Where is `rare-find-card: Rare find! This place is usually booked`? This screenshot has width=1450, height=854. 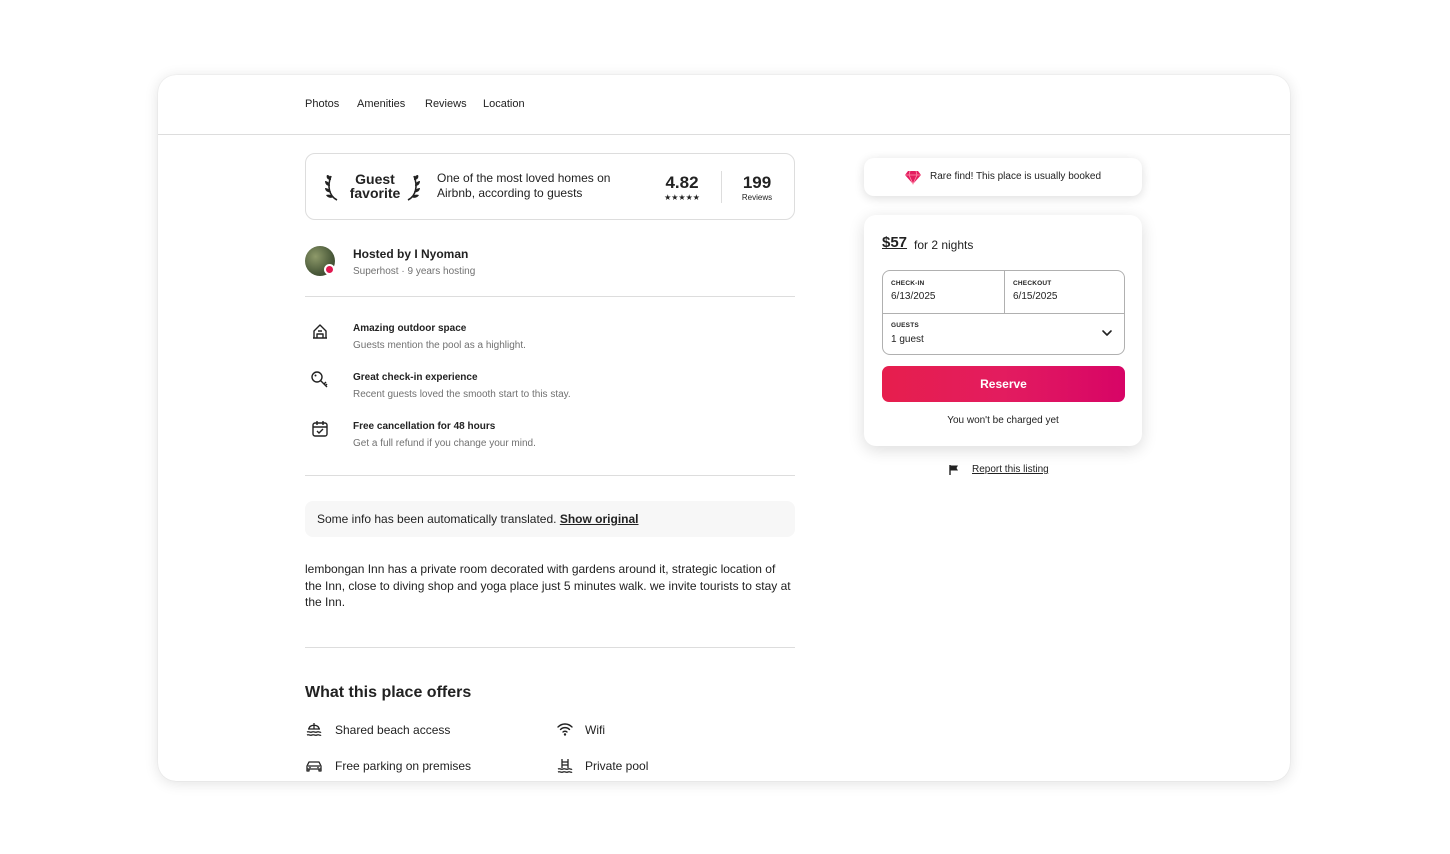 rare-find-card: Rare find! This place is usually booked is located at coordinates (1003, 177).